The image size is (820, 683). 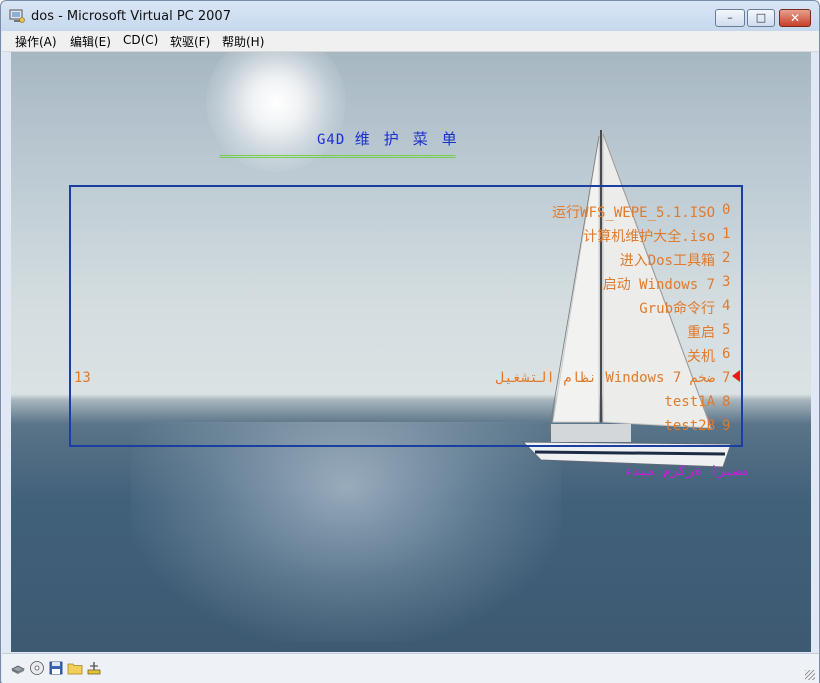 What do you see at coordinates (633, 212) in the screenshot?
I see `boot-entry-0: 运行WFS_WEPE_5.1.ISO` at bounding box center [633, 212].